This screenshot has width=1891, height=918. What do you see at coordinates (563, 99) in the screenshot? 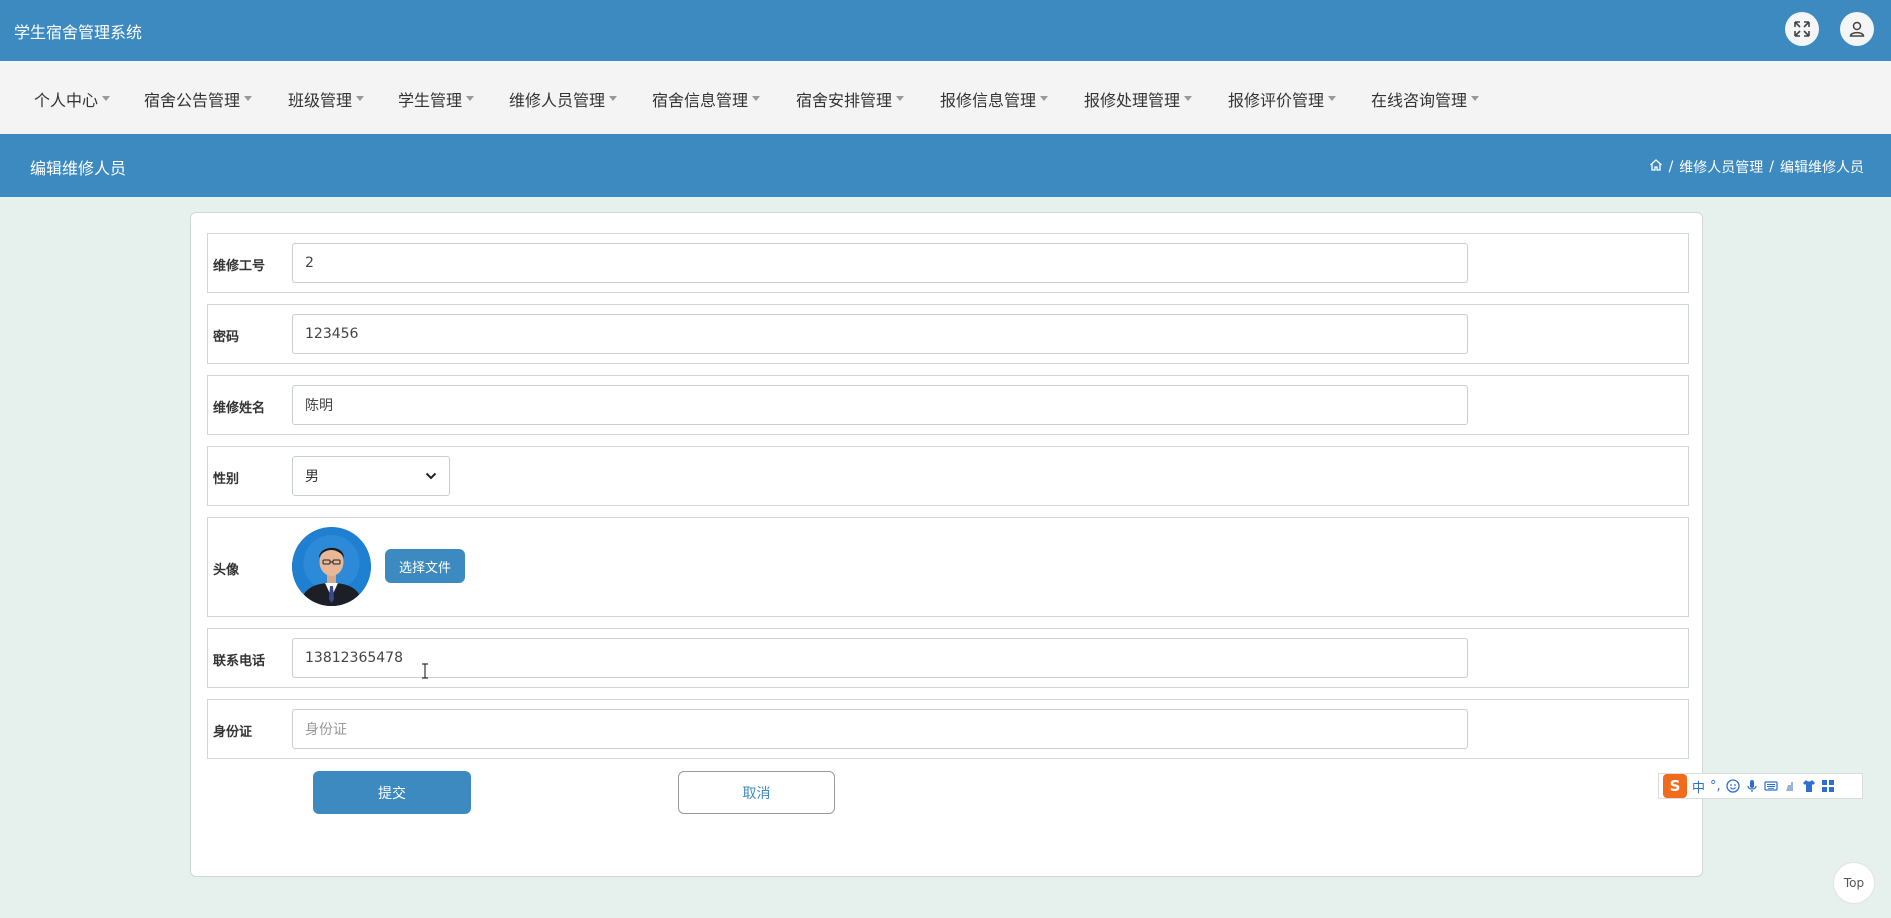
I see `nav-item-repair-staff: 维修人员管理` at bounding box center [563, 99].